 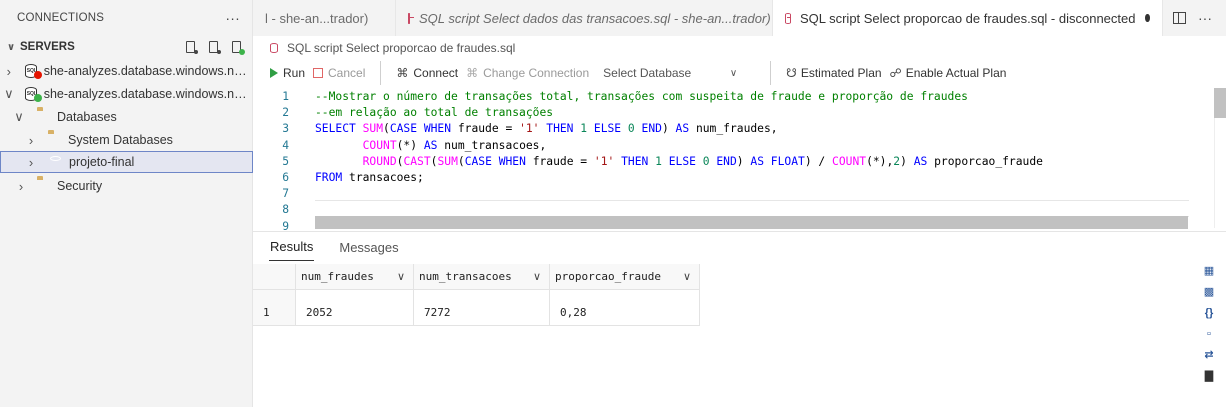 I want to click on code-token: '1', so click(x=604, y=161).